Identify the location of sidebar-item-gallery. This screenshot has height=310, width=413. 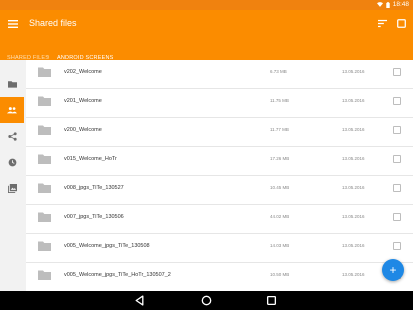
(12, 188).